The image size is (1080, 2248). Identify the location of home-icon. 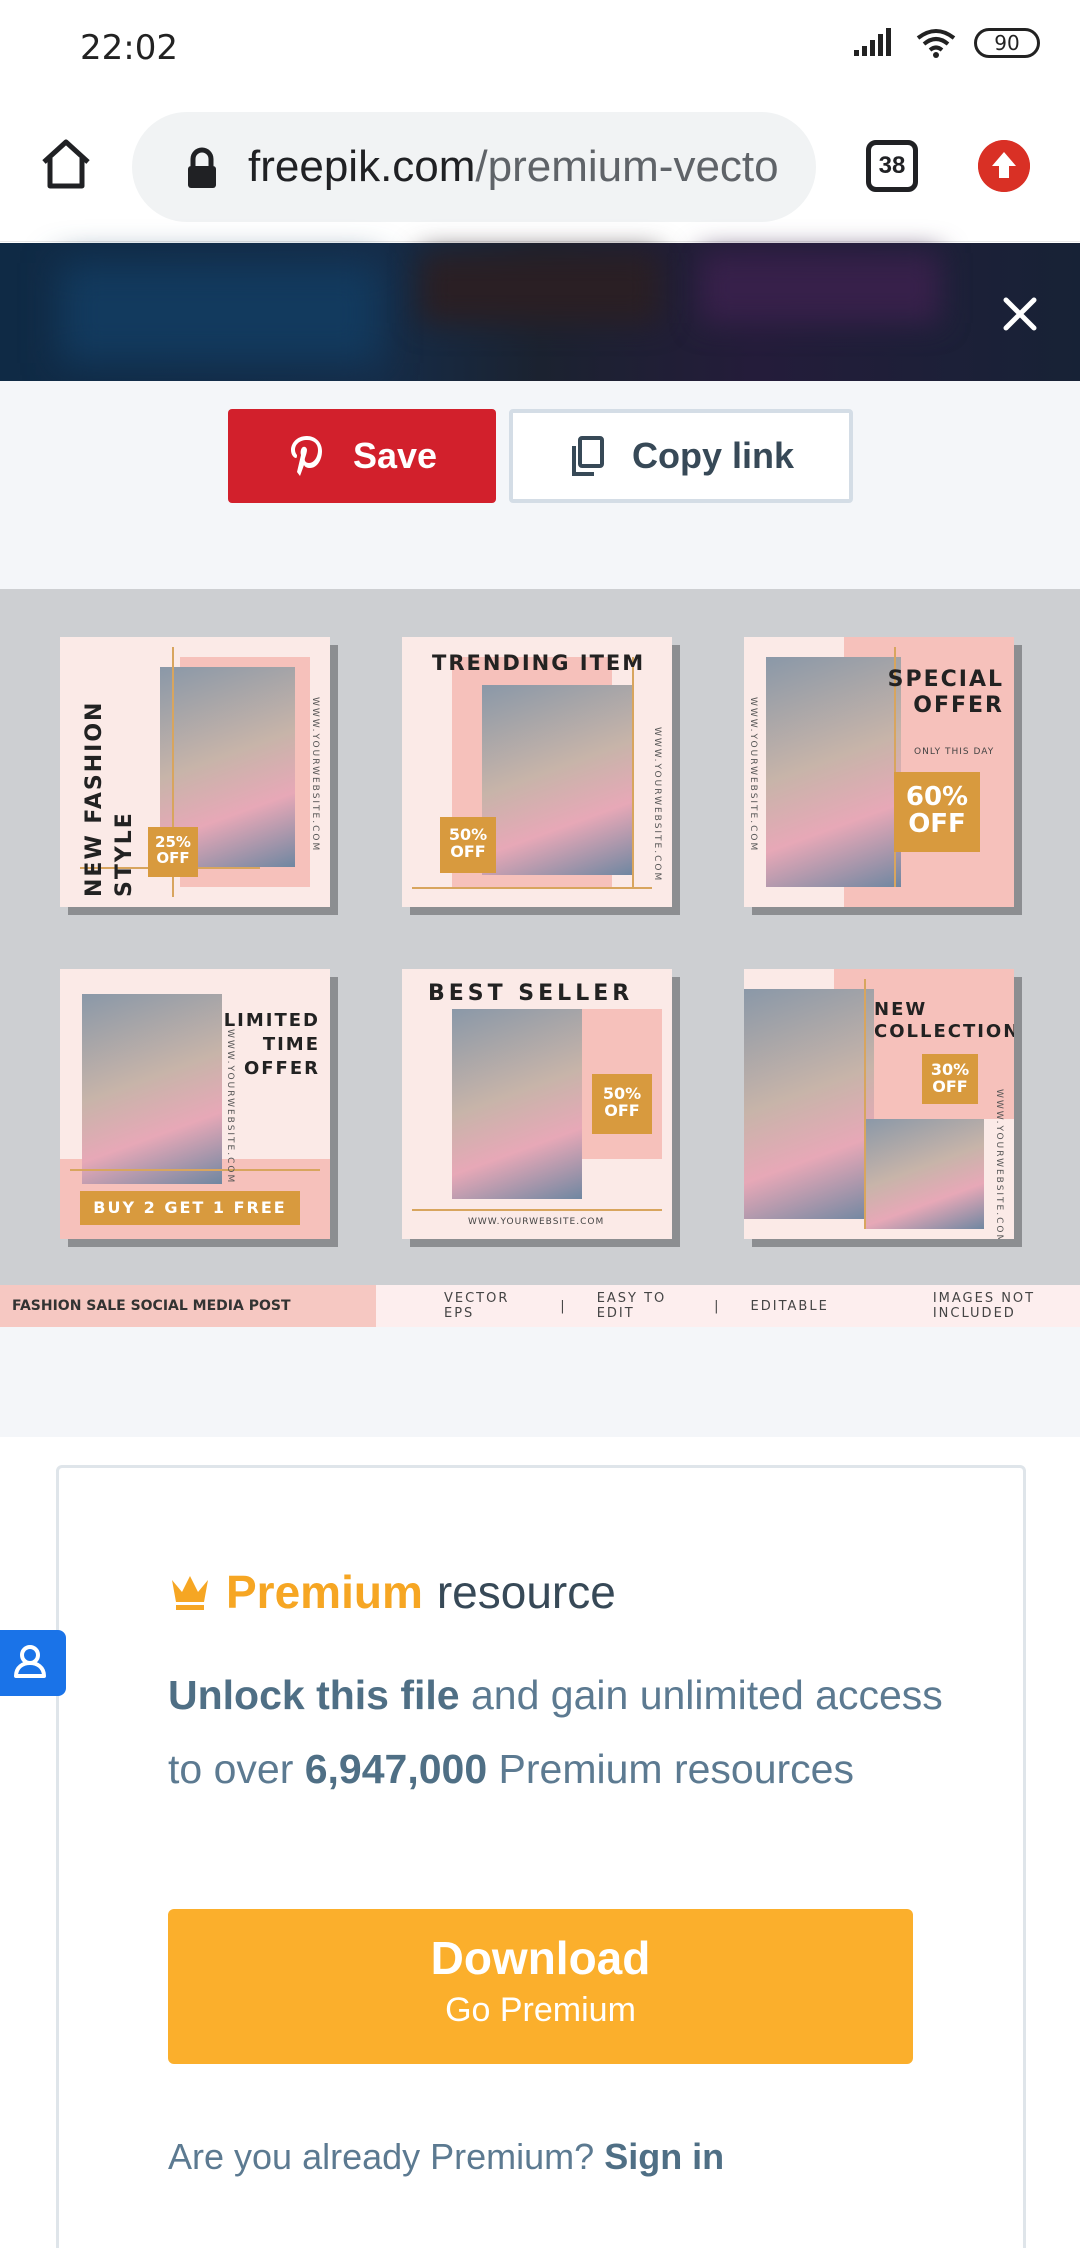
(66, 164).